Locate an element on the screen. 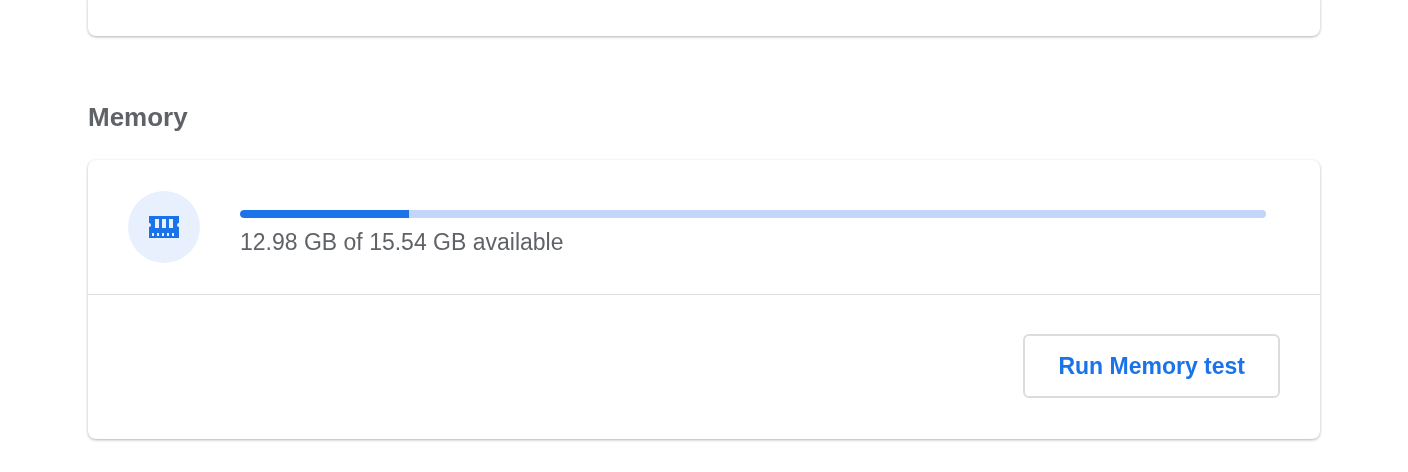 The image size is (1408, 472). memory-reading: 12.98 GB of 15.54 GB available is located at coordinates (402, 242).